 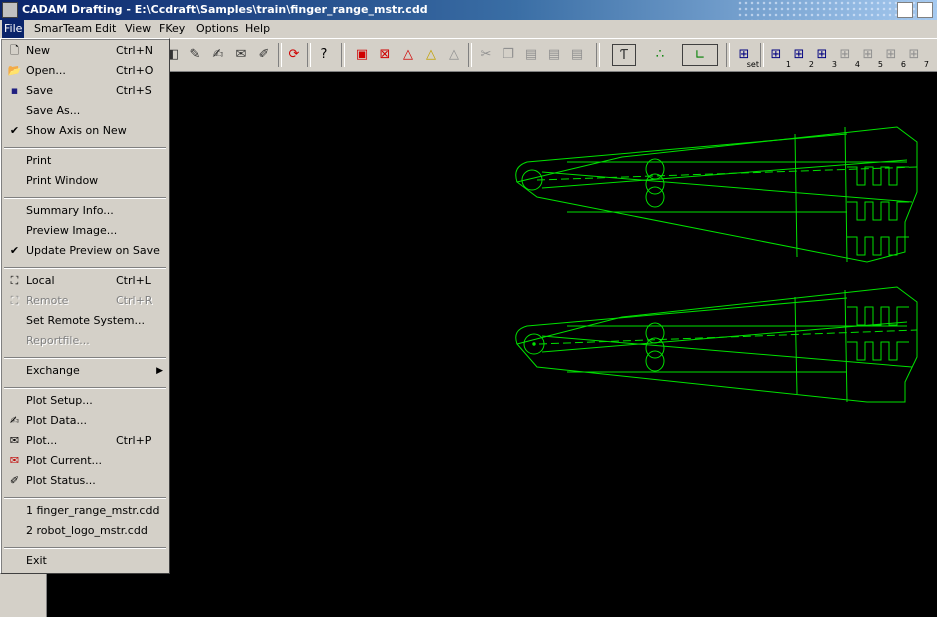 What do you see at coordinates (14, 300) in the screenshot?
I see `remote-icon: ⛶` at bounding box center [14, 300].